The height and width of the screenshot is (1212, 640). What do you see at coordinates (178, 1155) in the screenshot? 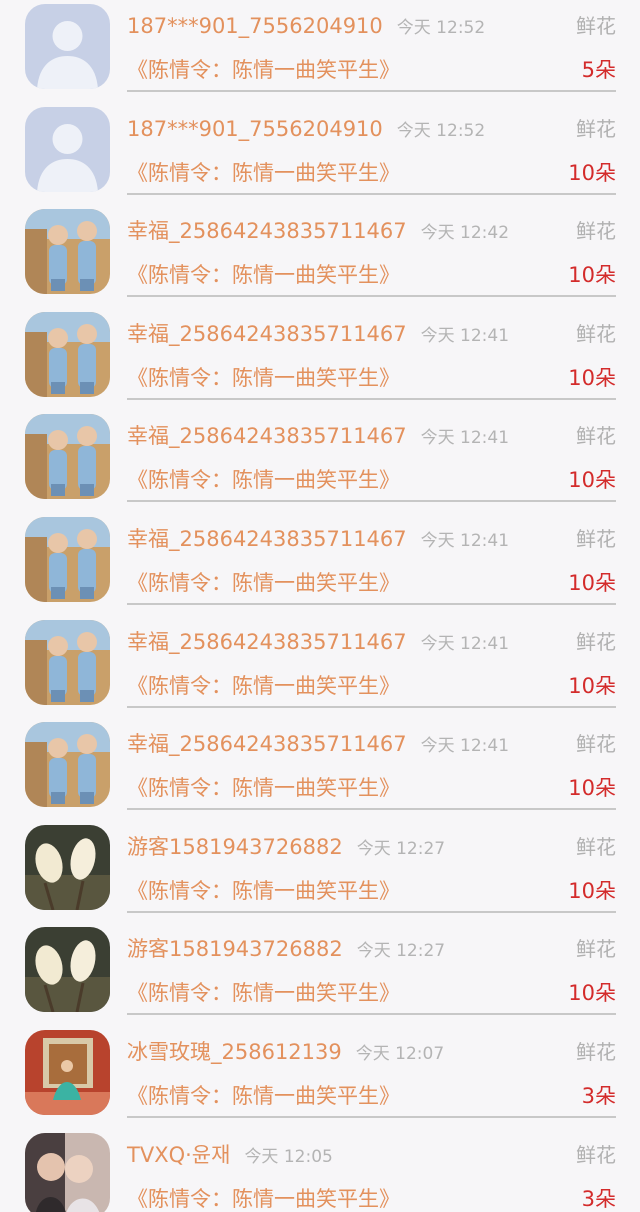
I see `username: TVXQ·윤재` at bounding box center [178, 1155].